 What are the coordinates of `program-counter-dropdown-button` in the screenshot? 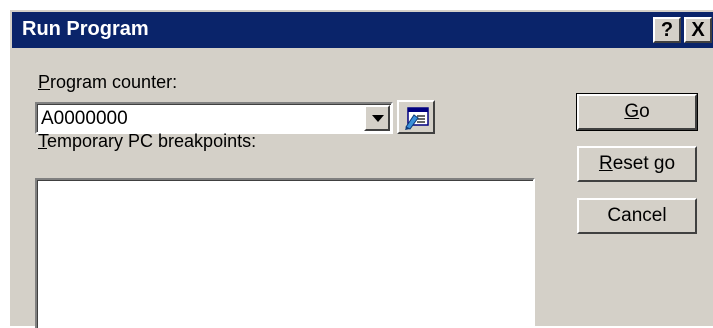 It's located at (377, 118).